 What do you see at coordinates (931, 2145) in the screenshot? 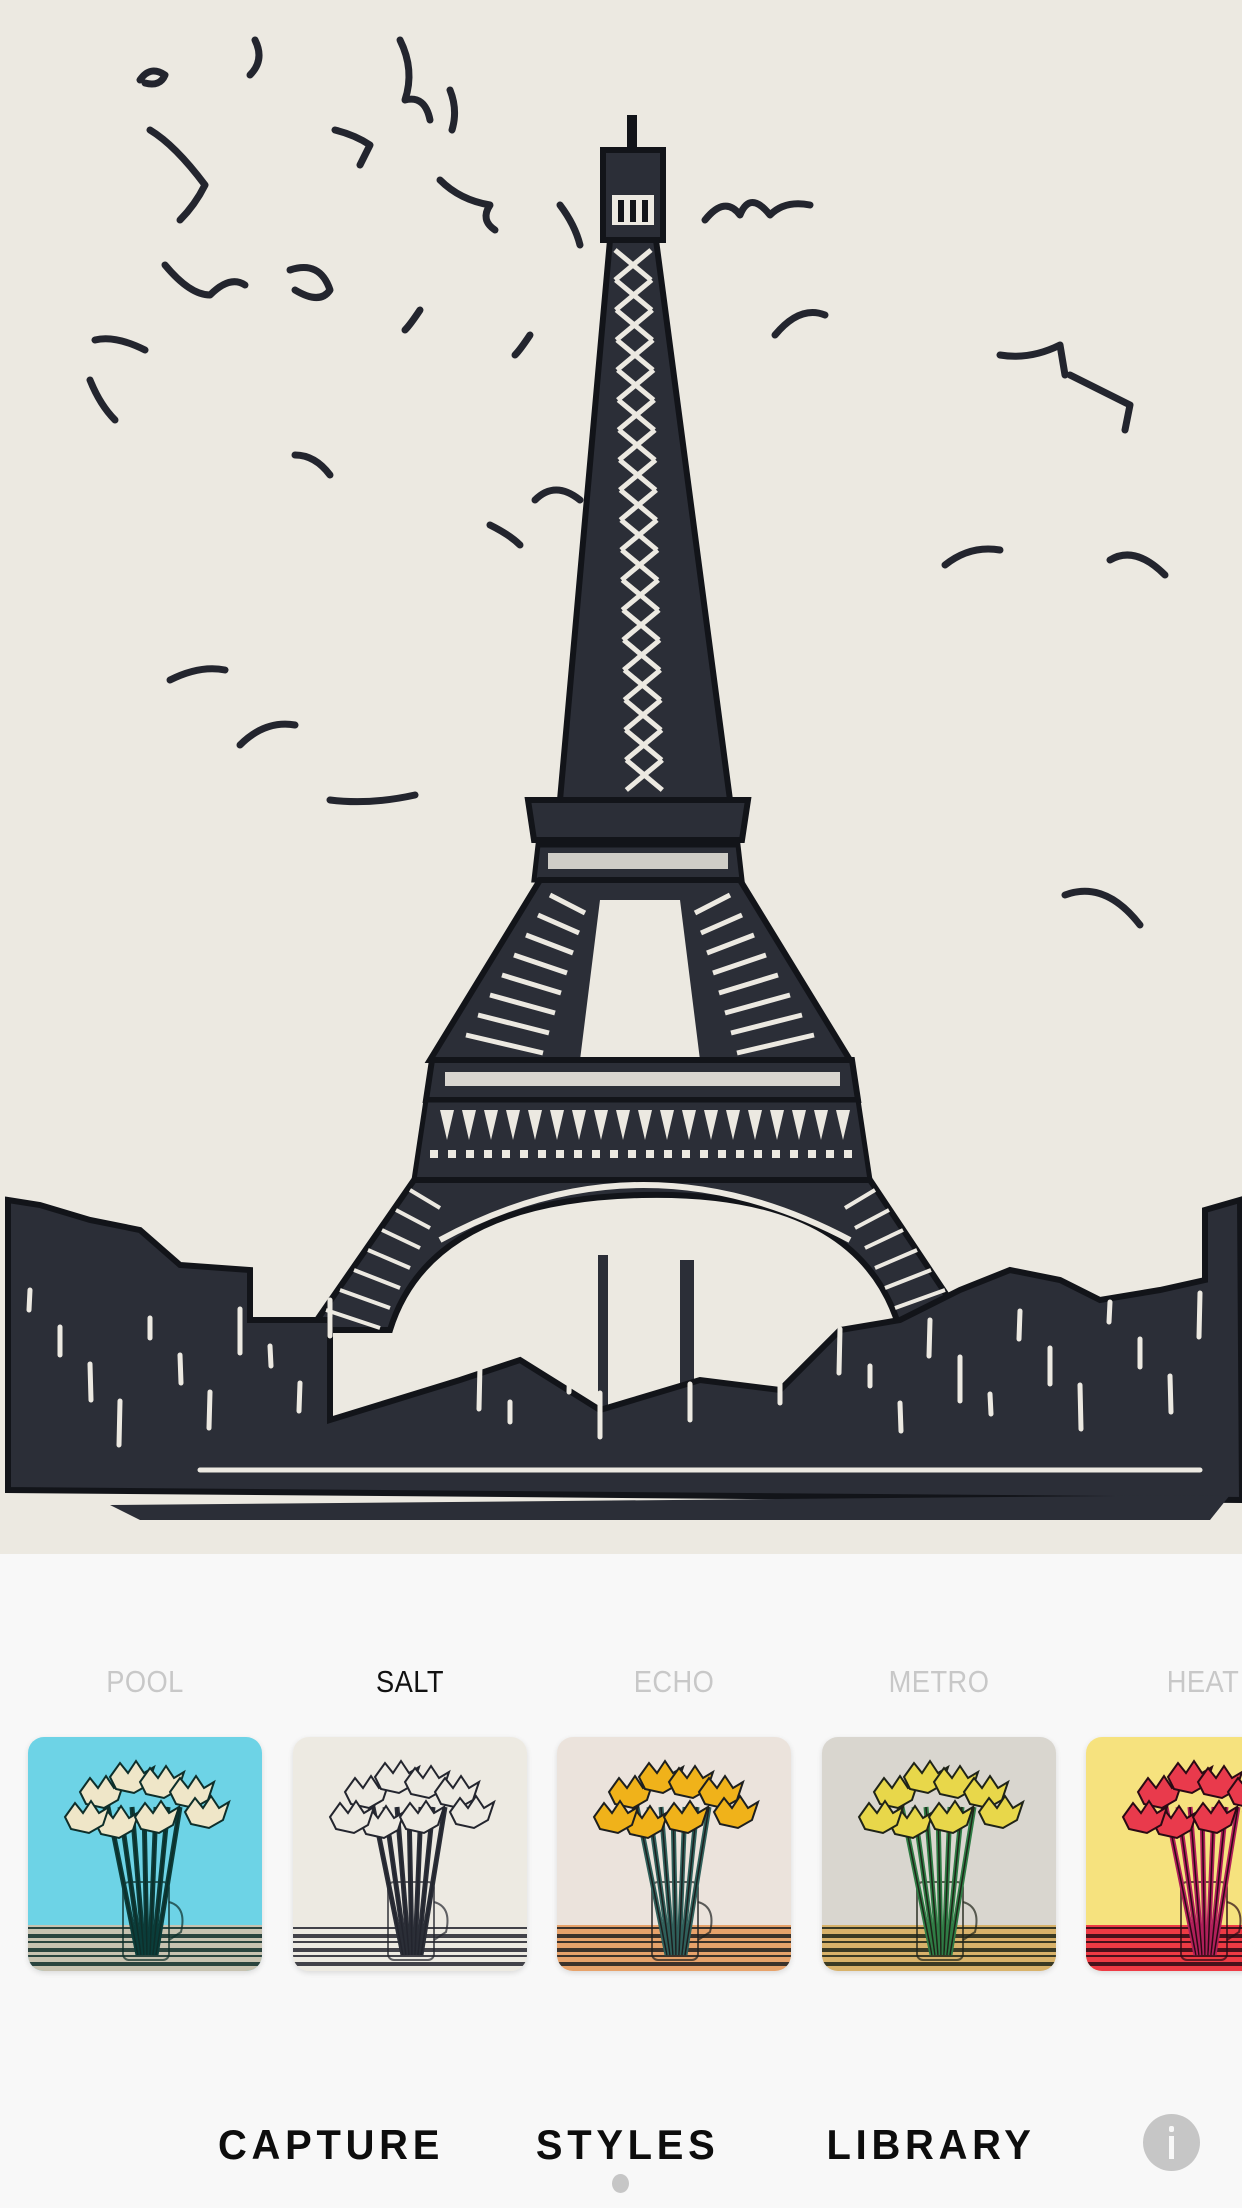
I see `nav-library: LIBRARY` at bounding box center [931, 2145].